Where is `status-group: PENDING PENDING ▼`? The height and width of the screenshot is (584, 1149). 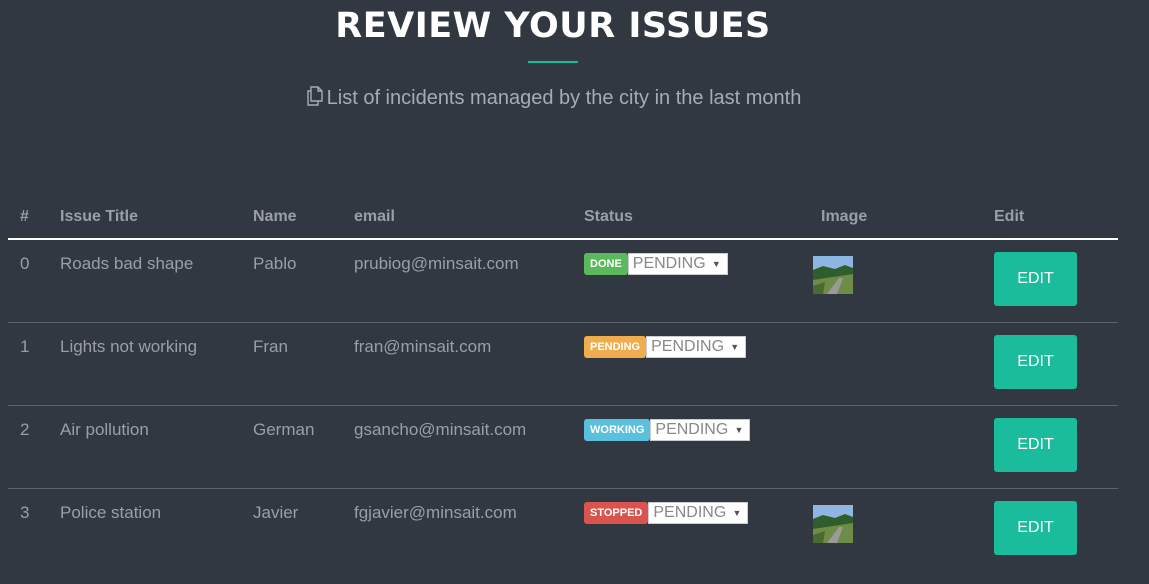 status-group: PENDING PENDING ▼ is located at coordinates (690, 340).